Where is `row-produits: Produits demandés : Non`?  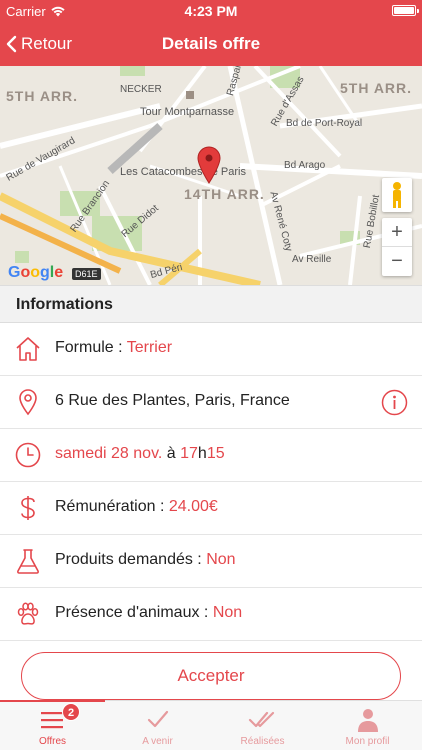 row-produits: Produits demandés : Non is located at coordinates (211, 561).